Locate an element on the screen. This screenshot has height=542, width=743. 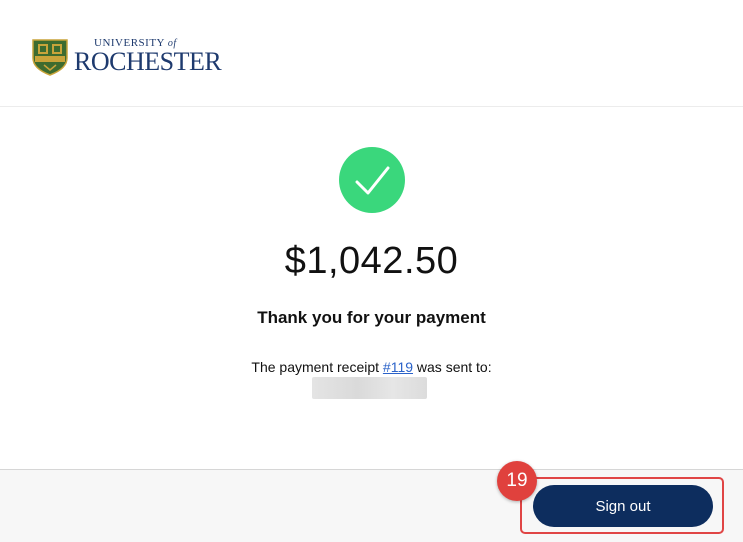
step-badge: 19 is located at coordinates (517, 481).